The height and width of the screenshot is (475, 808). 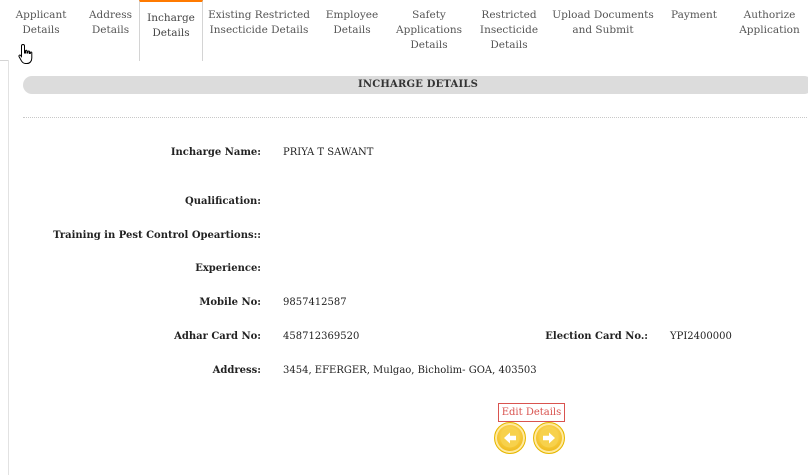 What do you see at coordinates (25, 53) in the screenshot?
I see `hand-cursor-icon` at bounding box center [25, 53].